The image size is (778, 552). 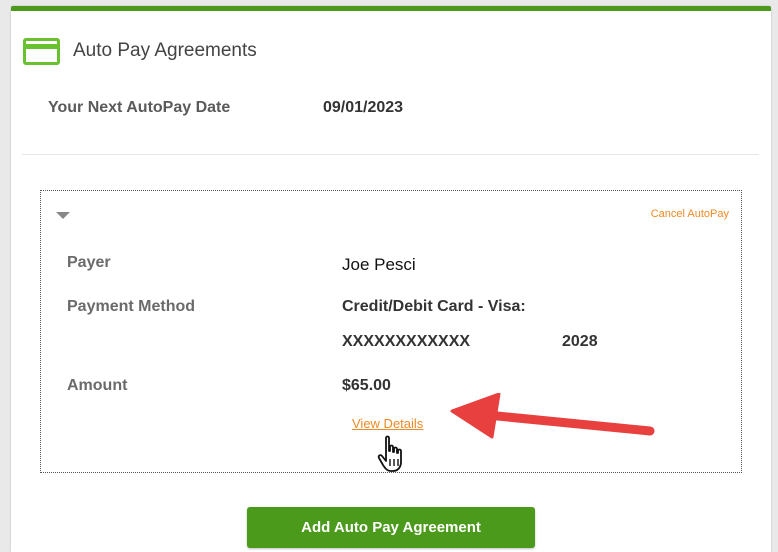 I want to click on amount-value: $65.00, so click(x=366, y=385).